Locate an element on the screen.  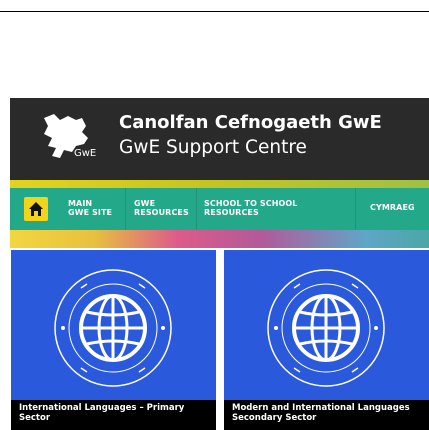
nav-item-cymraeg: CYMRAEG is located at coordinates (392, 207).